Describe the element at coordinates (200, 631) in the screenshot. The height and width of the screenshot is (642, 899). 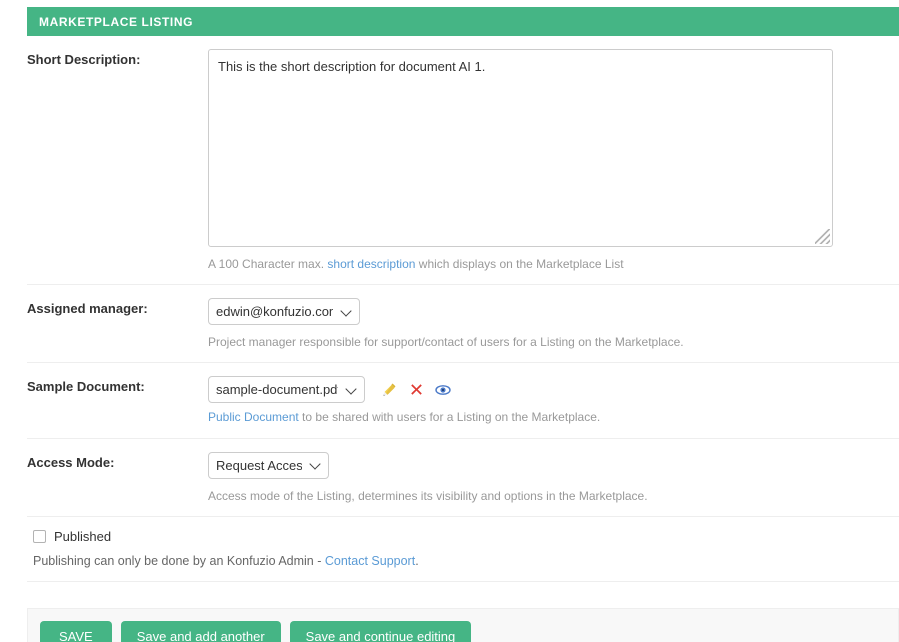
I see `save-and-add-another-button: Save and add another` at that location.